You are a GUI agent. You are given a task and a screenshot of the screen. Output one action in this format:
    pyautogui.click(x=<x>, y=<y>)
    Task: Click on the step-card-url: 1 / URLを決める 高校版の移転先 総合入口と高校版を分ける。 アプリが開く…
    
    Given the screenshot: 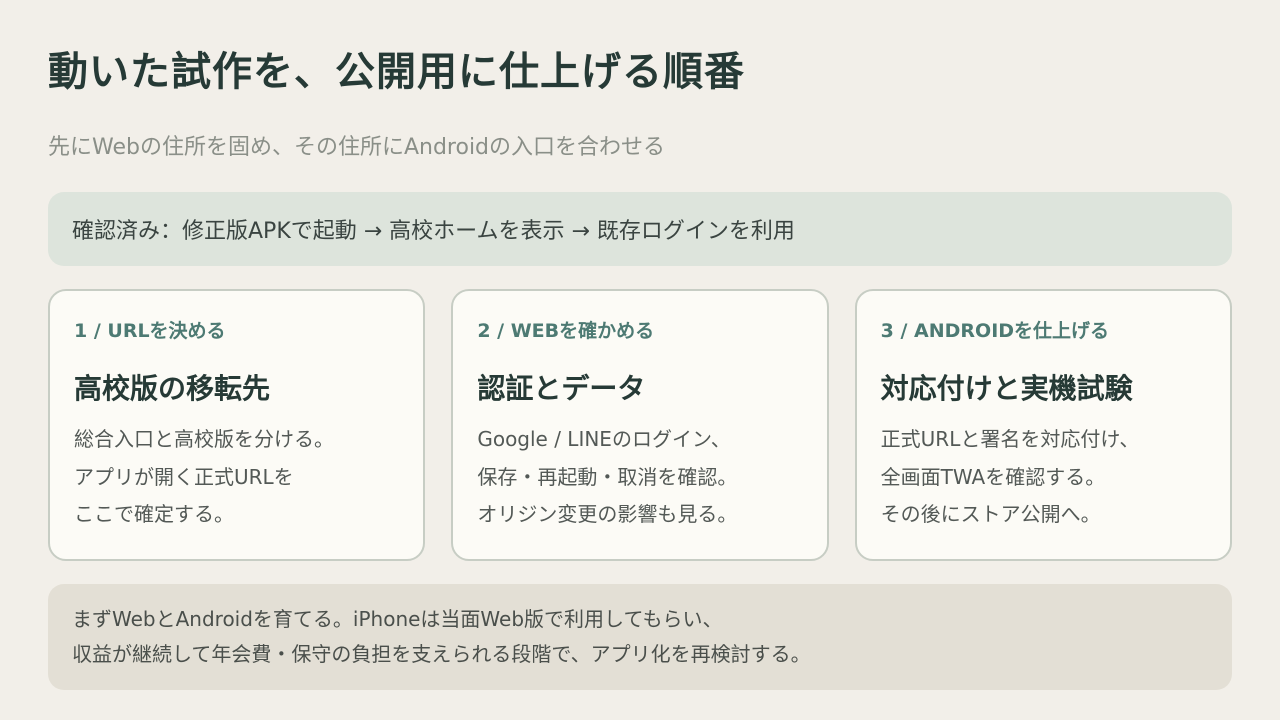 What is the action you would take?
    pyautogui.click(x=237, y=425)
    